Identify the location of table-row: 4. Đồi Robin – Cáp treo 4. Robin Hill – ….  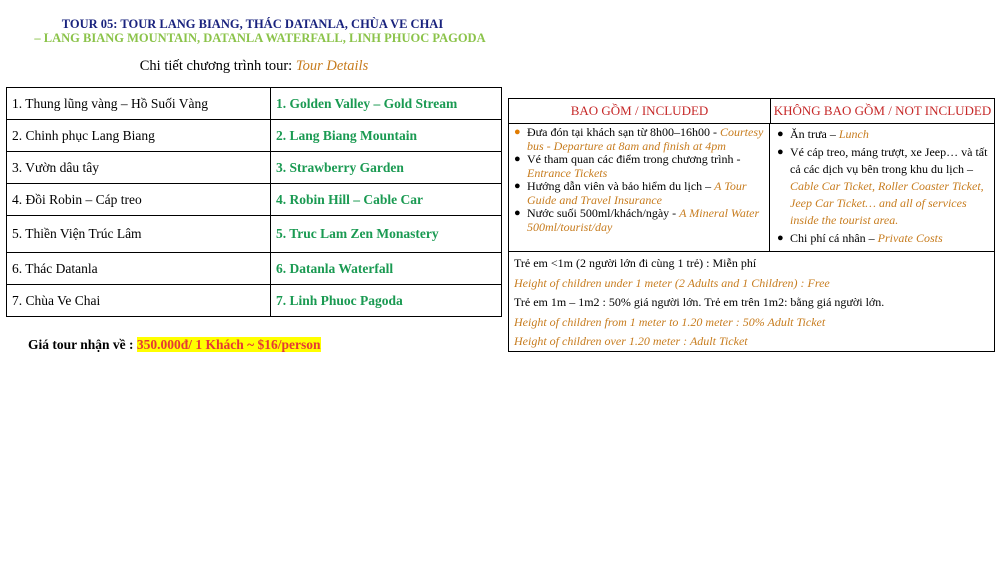
(254, 199).